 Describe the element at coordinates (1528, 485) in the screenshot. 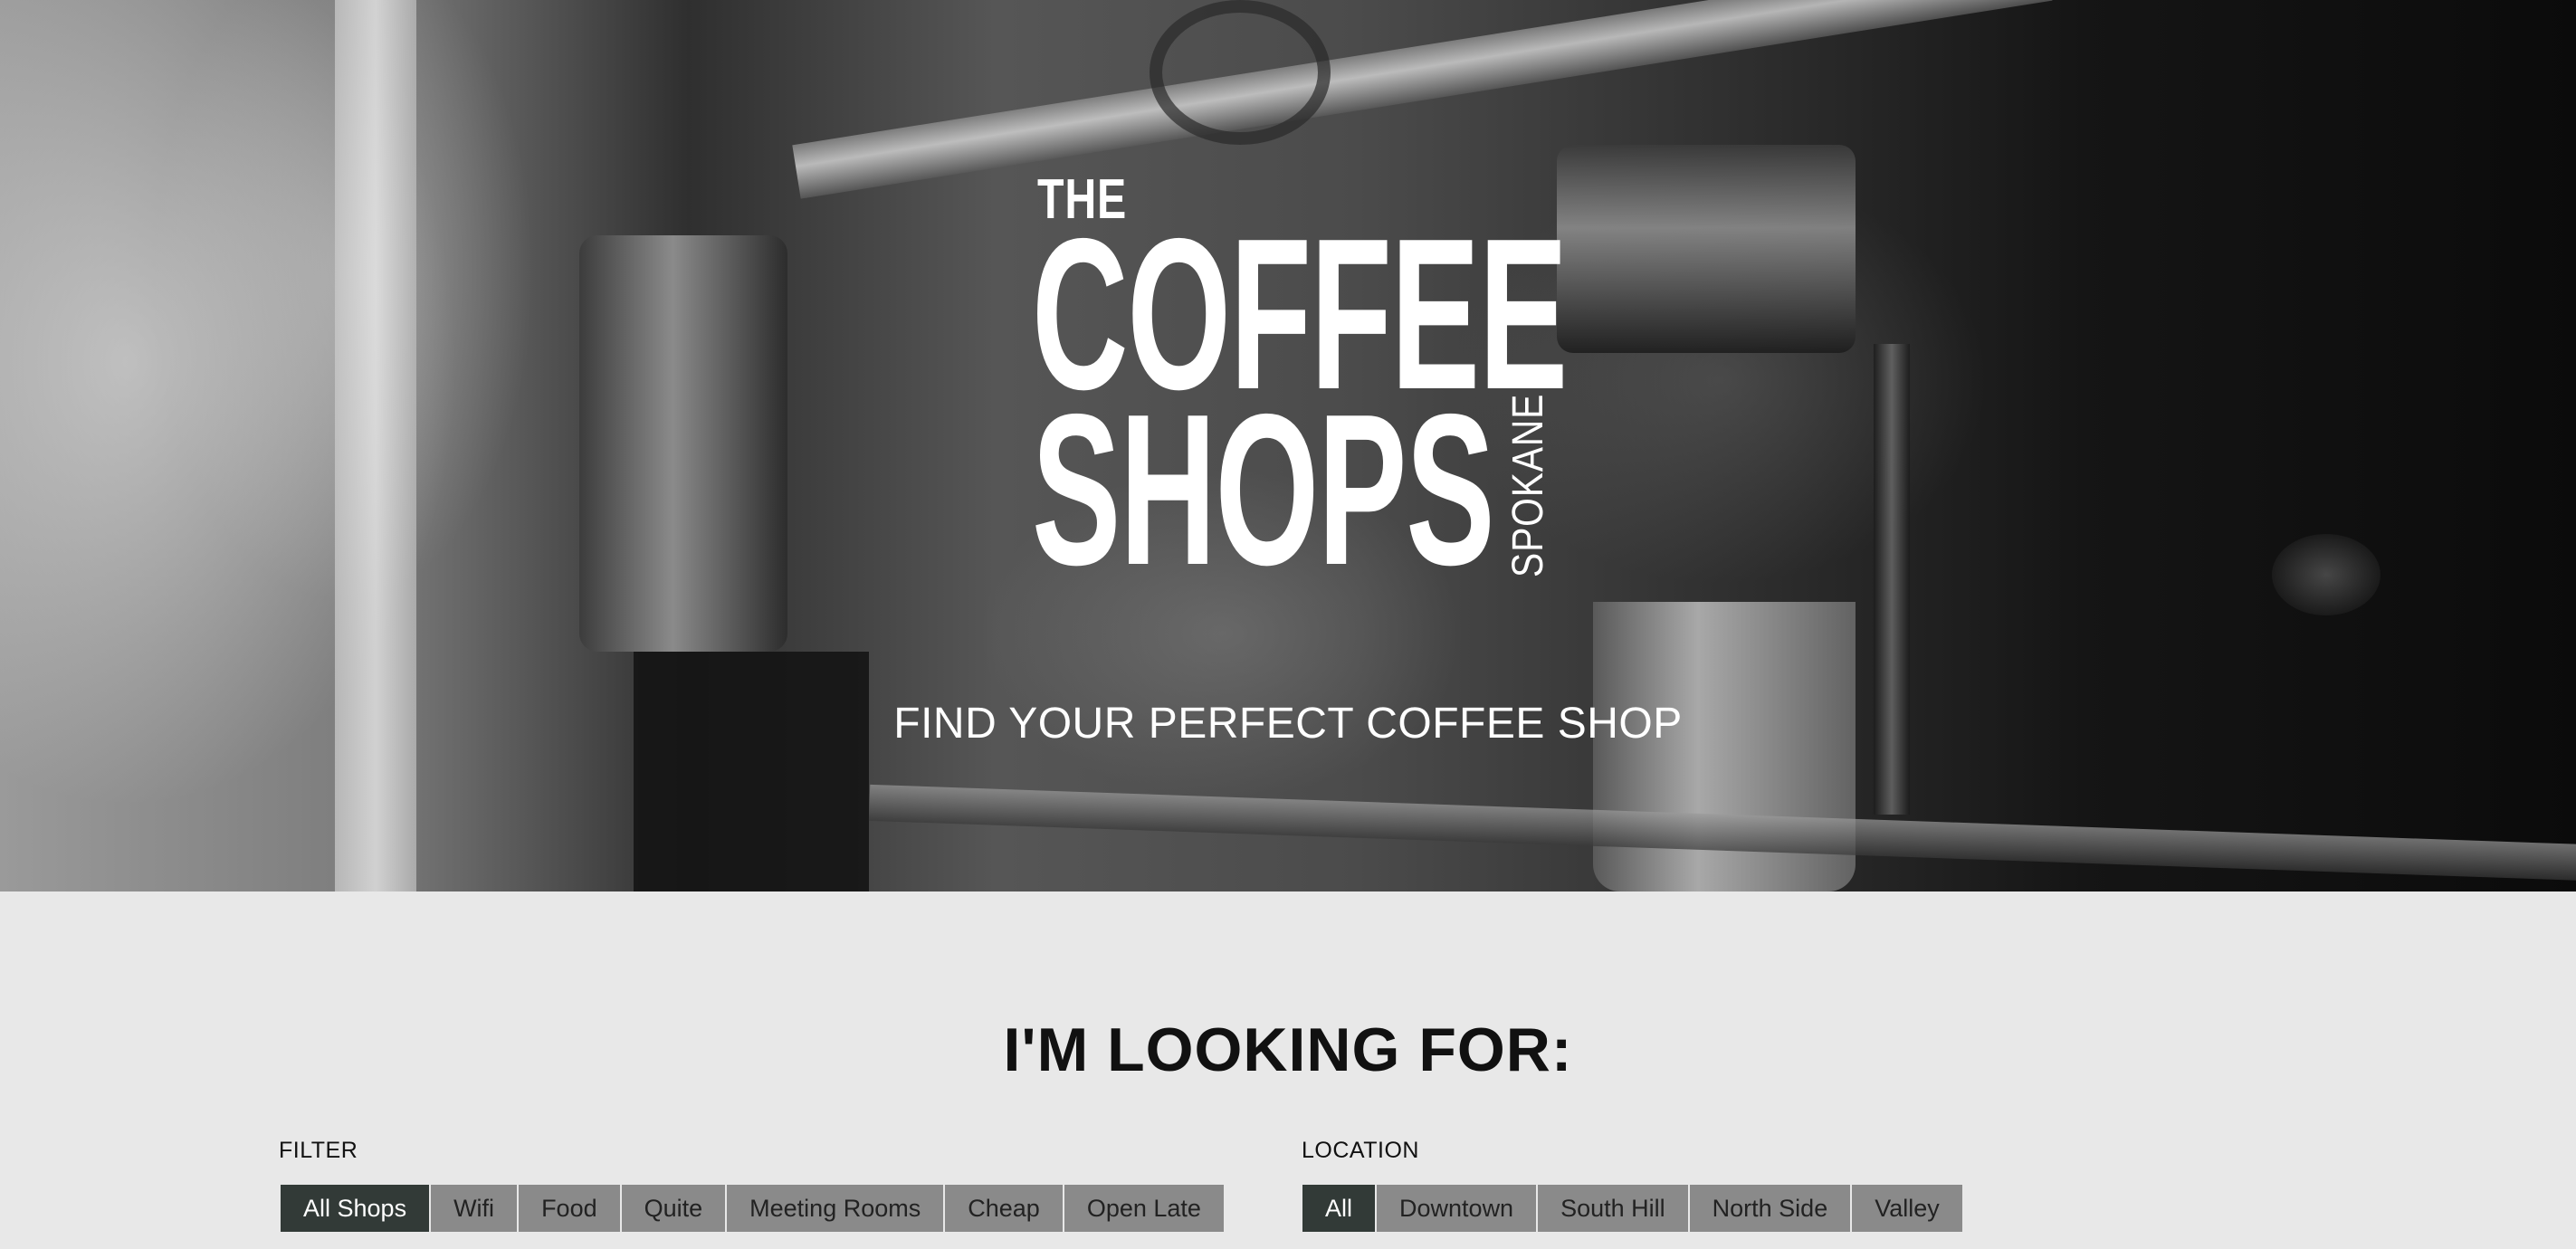

I see `logo-city: SPOKANE` at that location.